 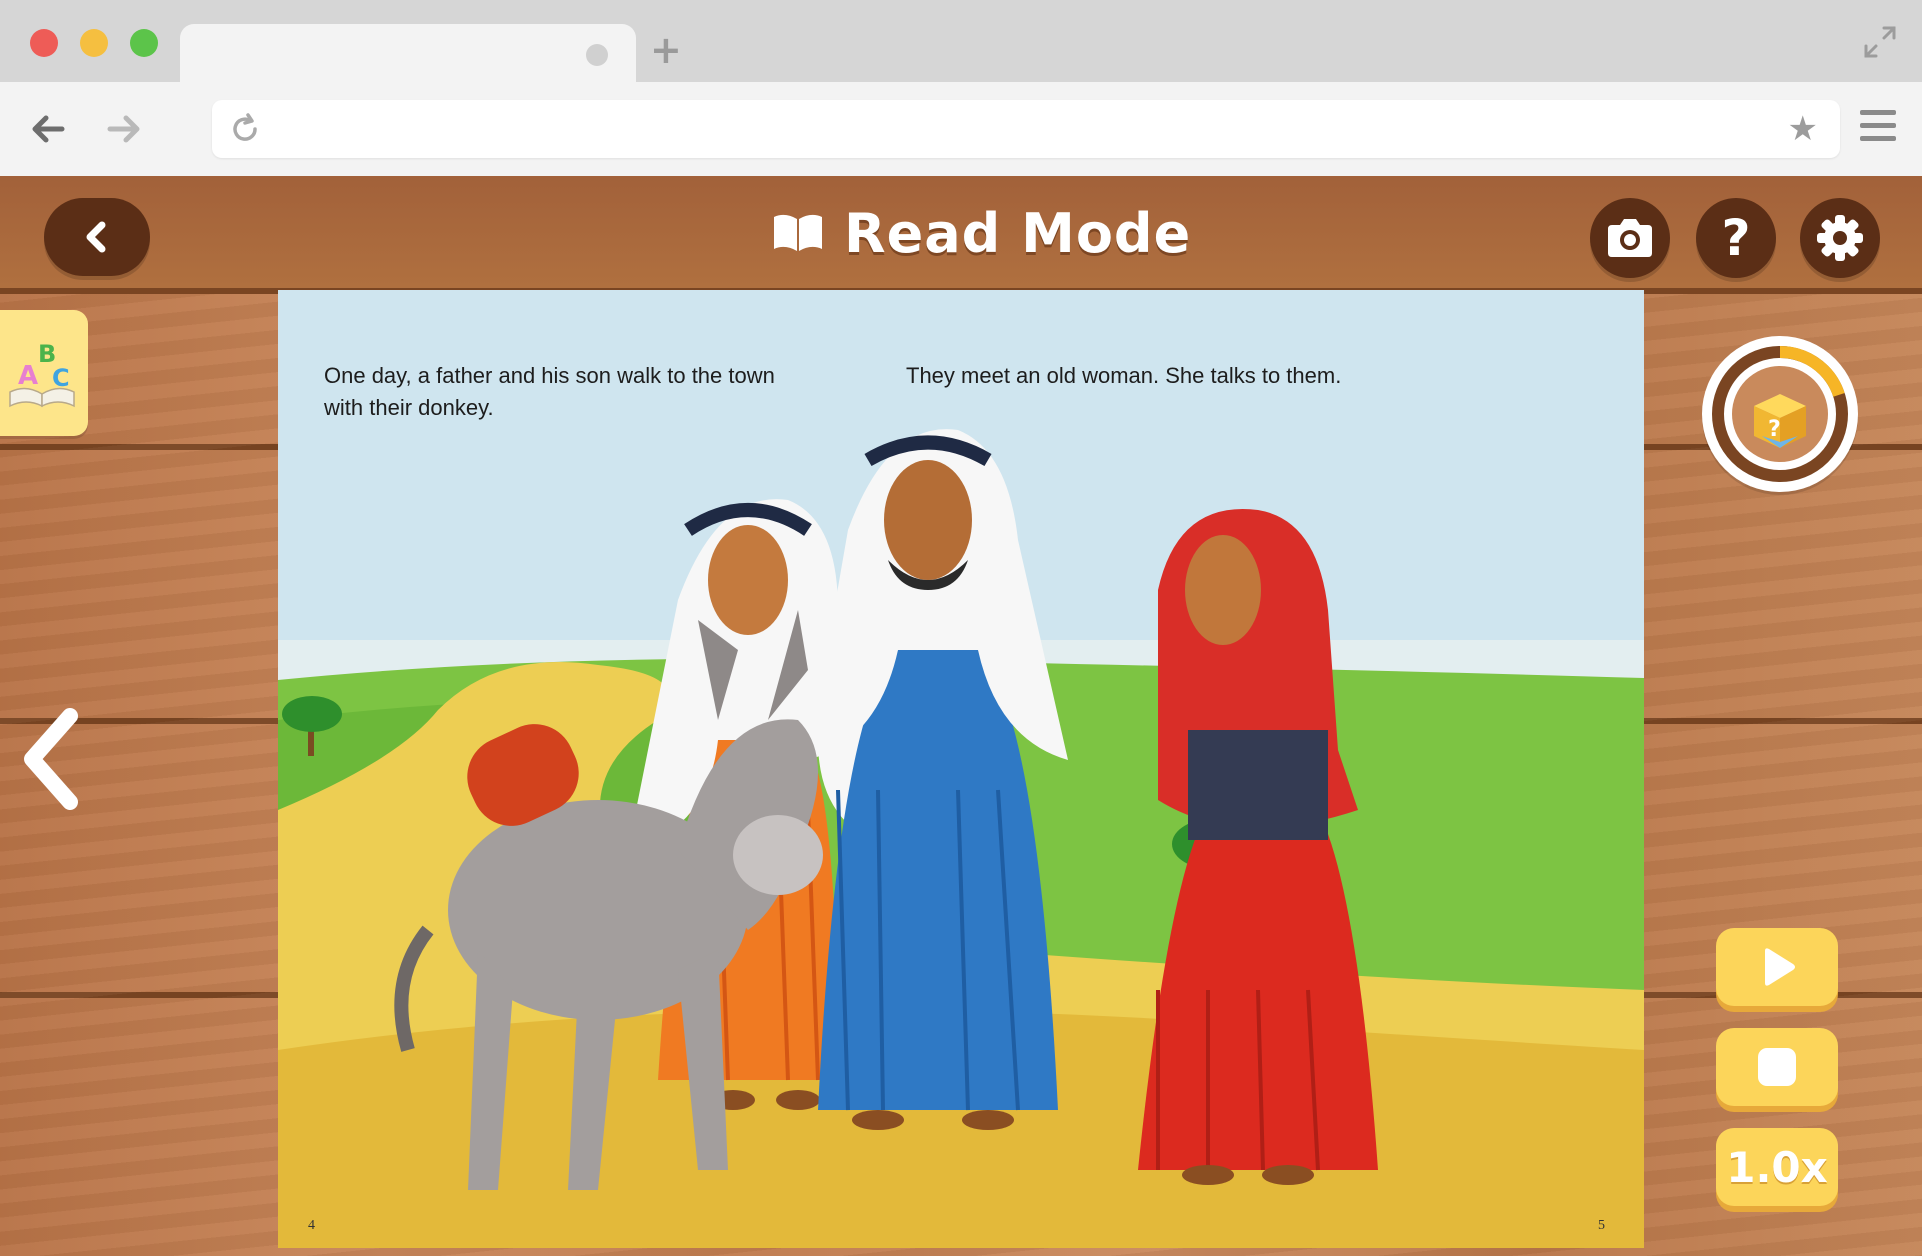 I want to click on fullscreen-icon, so click(x=1880, y=42).